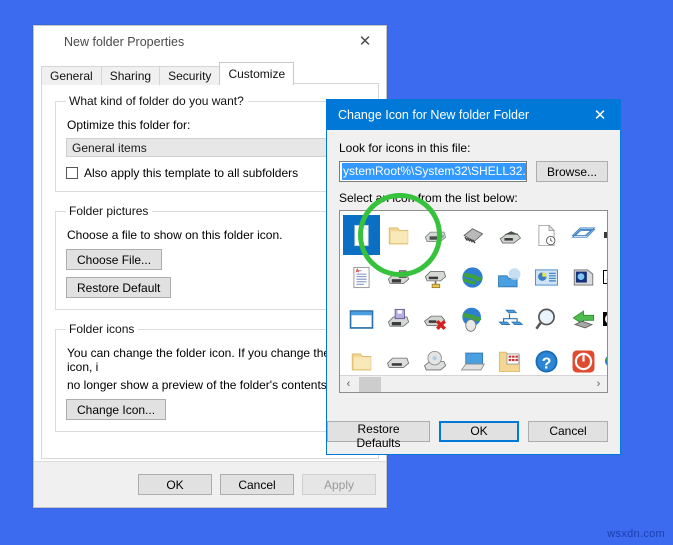 The width and height of the screenshot is (673, 545). I want to click on icon-cell-blank-document, so click(361, 235).